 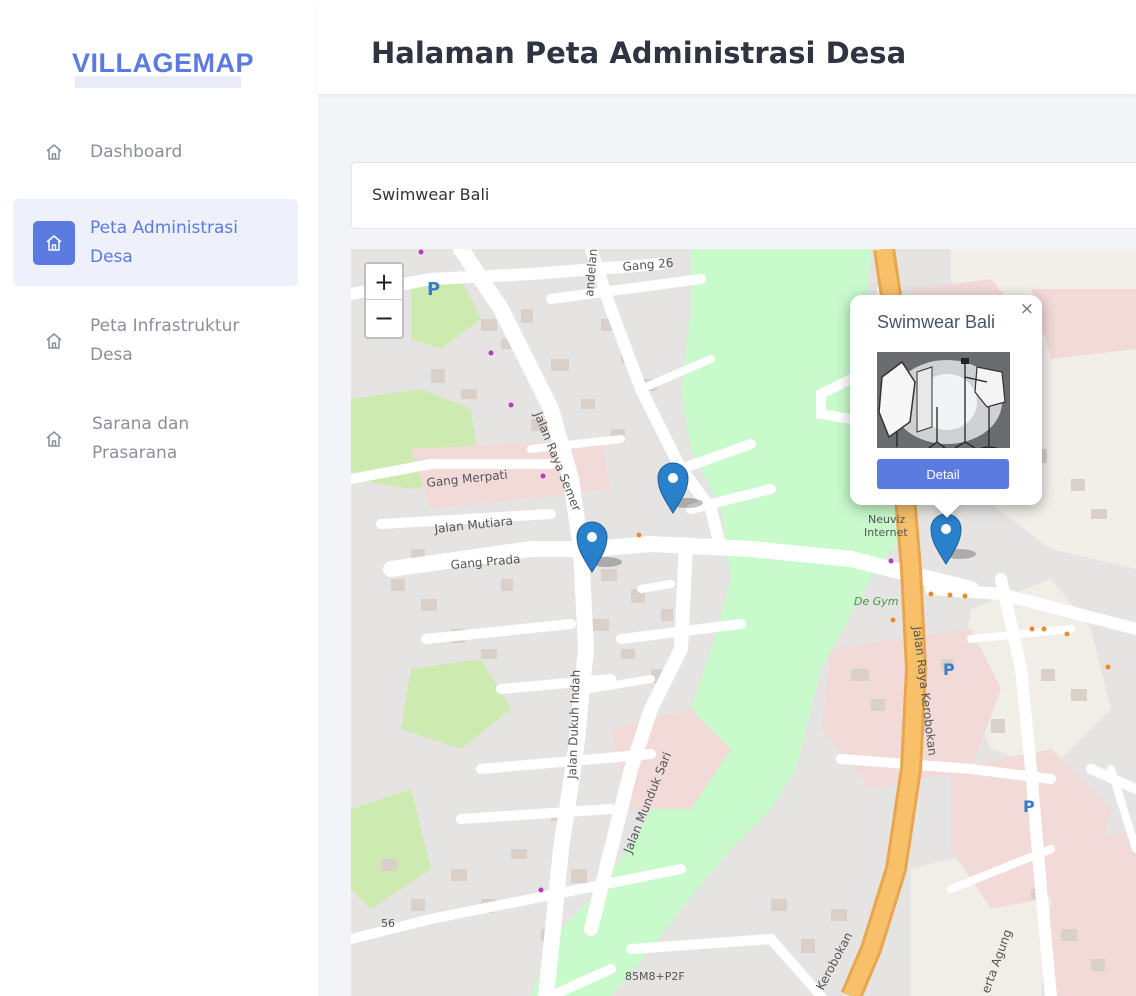 I want to click on detail-button: Detail, so click(x=943, y=474).